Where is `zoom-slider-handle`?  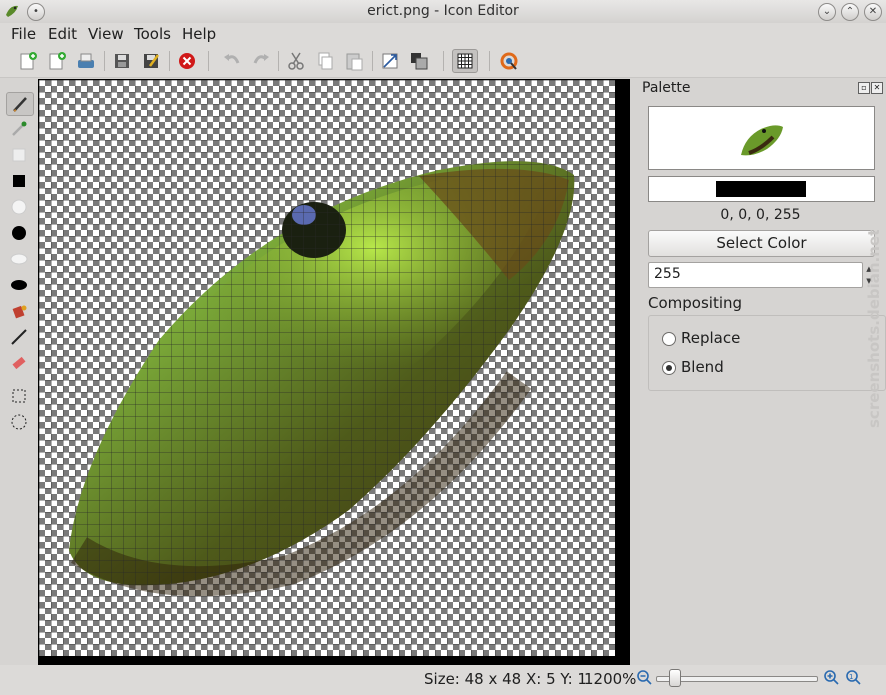
zoom-slider-handle is located at coordinates (675, 678).